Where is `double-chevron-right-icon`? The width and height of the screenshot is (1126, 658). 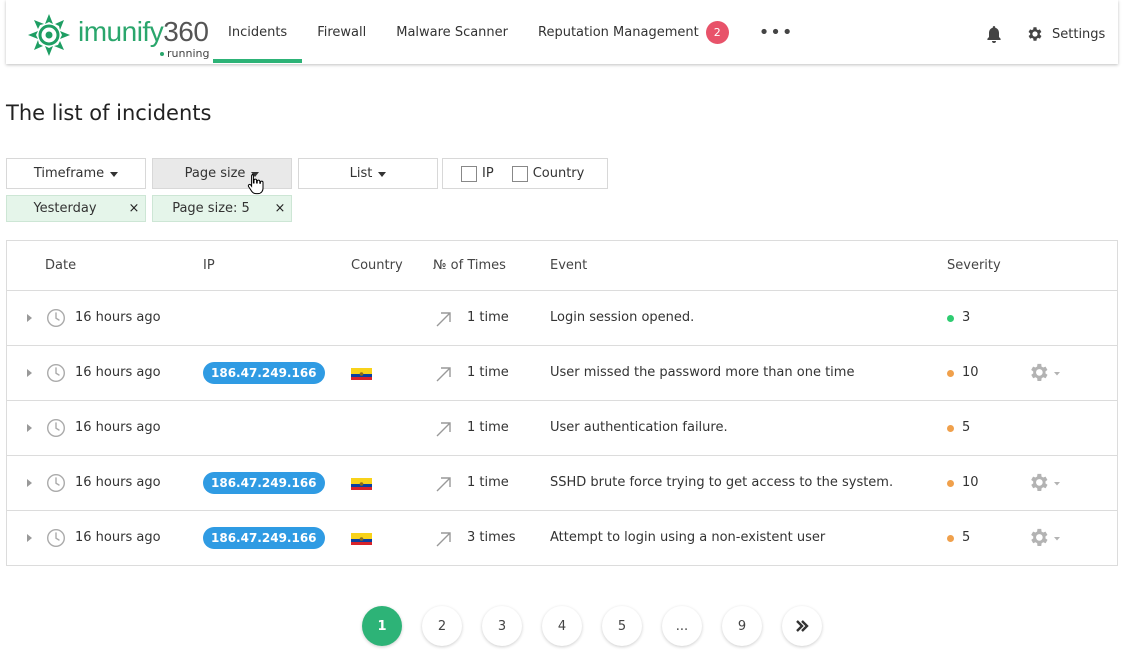 double-chevron-right-icon is located at coordinates (802, 626).